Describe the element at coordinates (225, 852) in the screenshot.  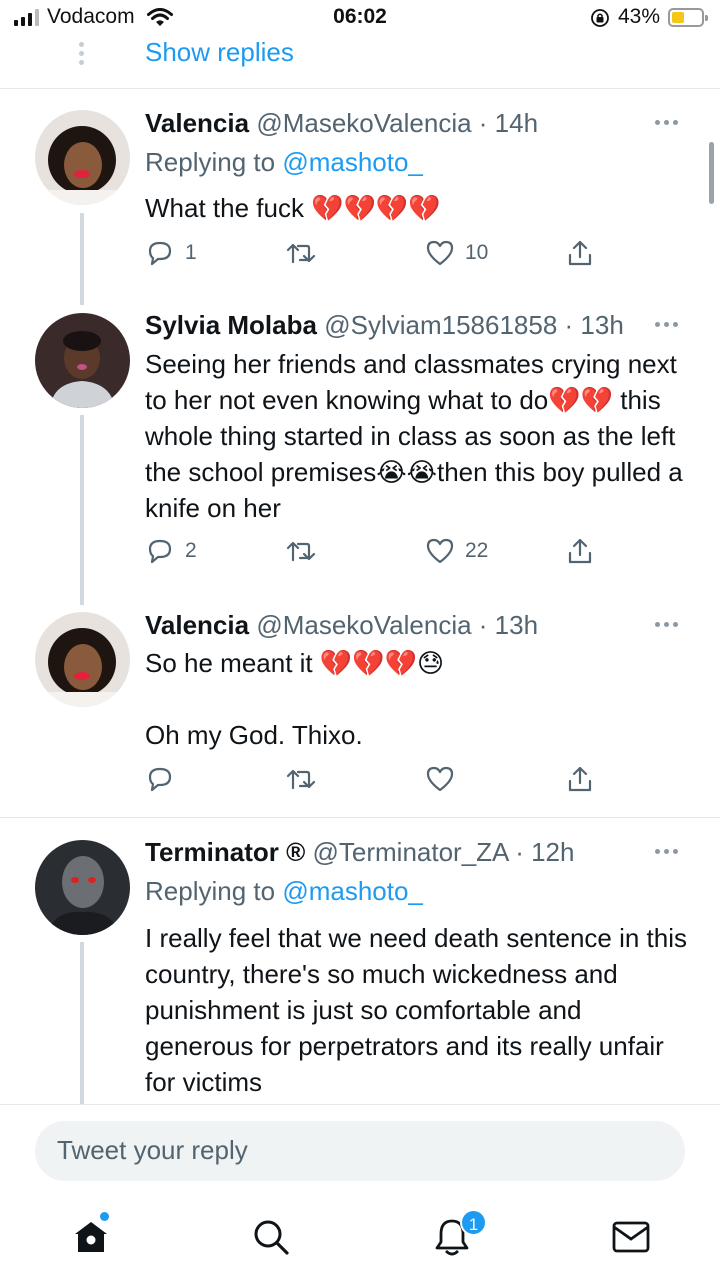
I see `tweet-author-name: Terminator ®` at that location.